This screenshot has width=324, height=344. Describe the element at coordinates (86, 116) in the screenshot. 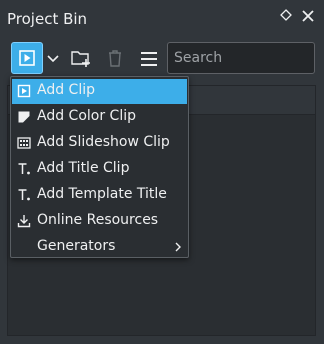

I see `menu-item-label: Add Color Clip` at that location.